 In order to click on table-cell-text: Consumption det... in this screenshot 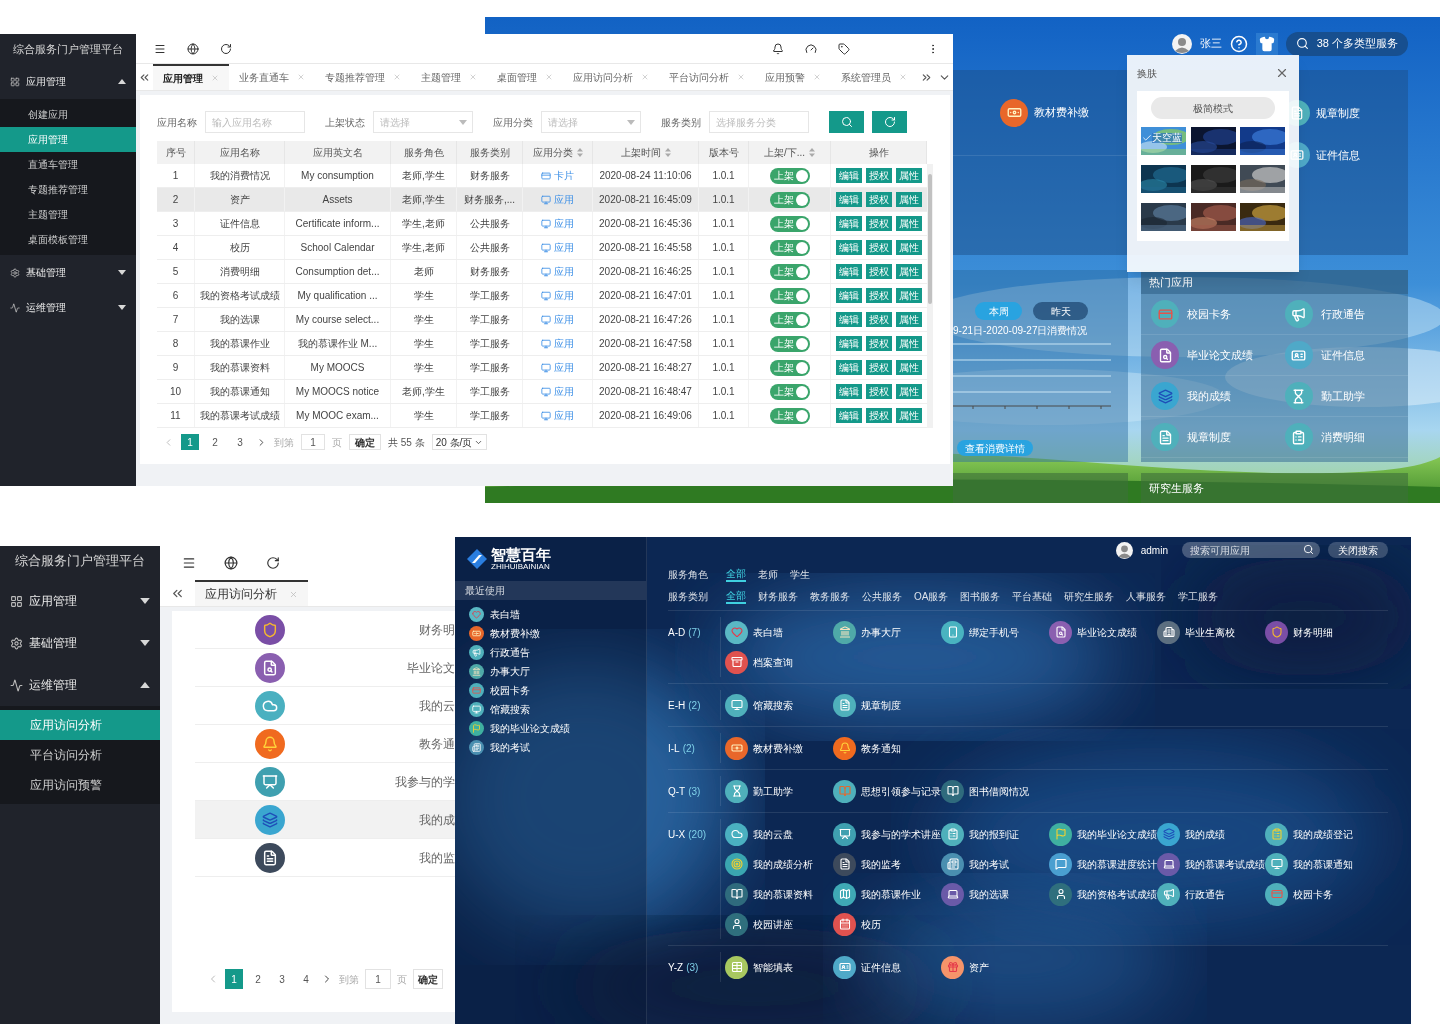, I will do `click(337, 272)`.